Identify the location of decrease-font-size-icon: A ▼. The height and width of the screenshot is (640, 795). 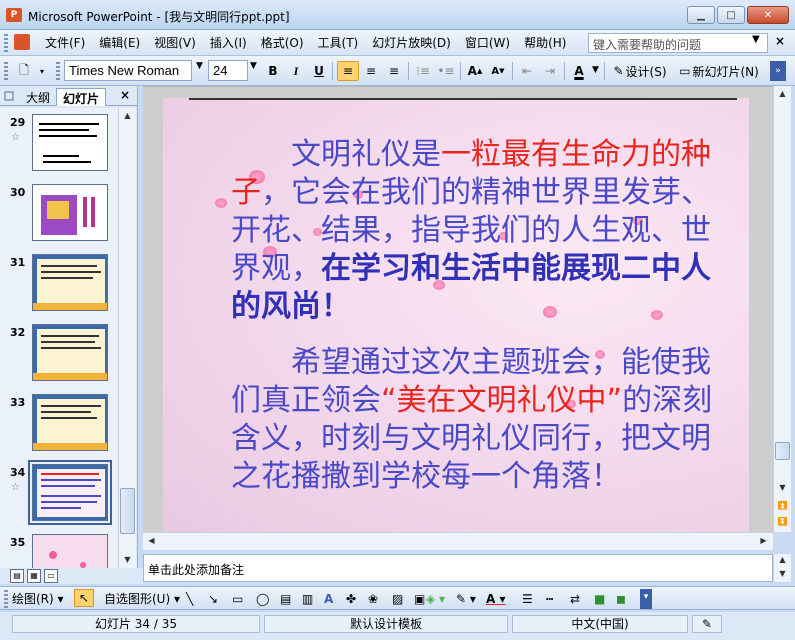
(498, 71).